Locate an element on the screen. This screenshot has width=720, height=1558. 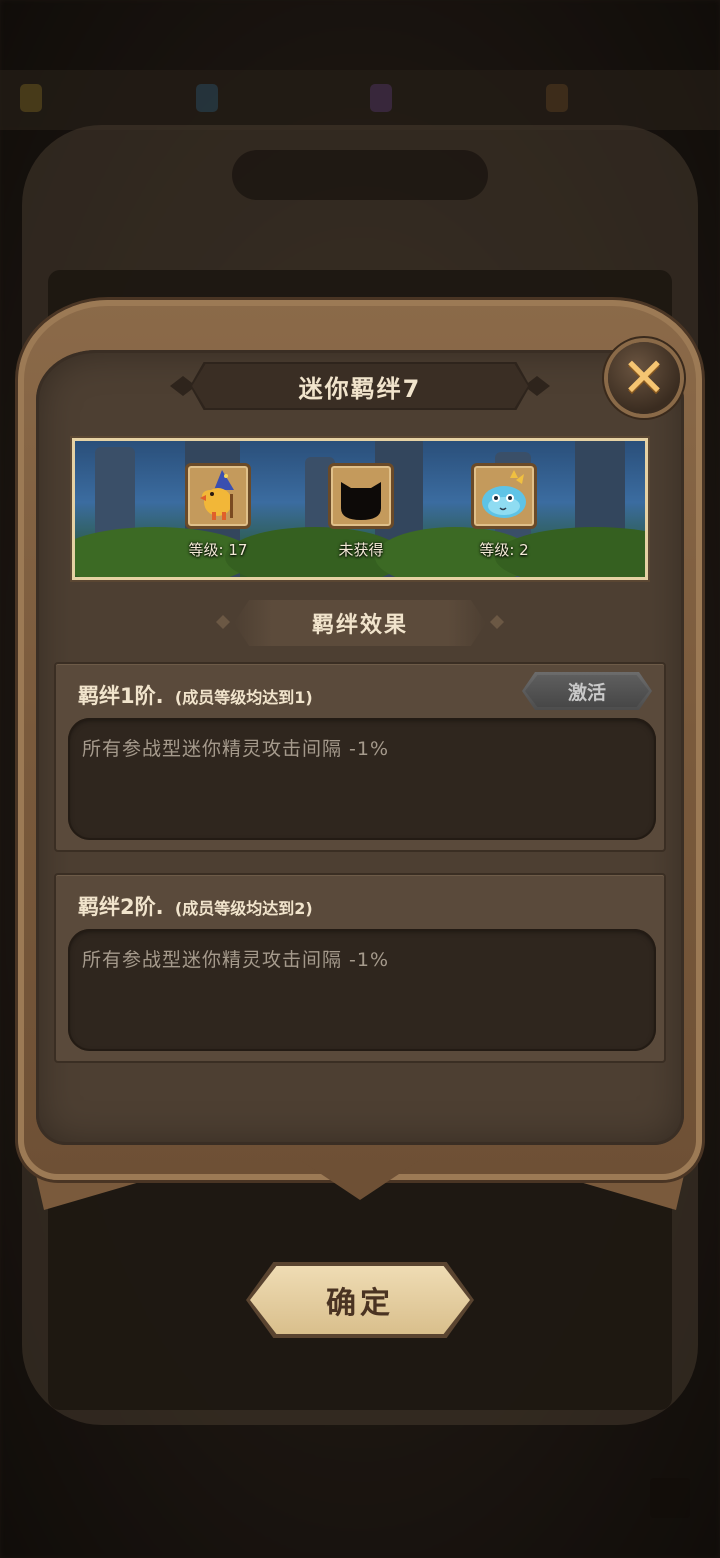
frame-bottom-tip is located at coordinates (360, 1180).